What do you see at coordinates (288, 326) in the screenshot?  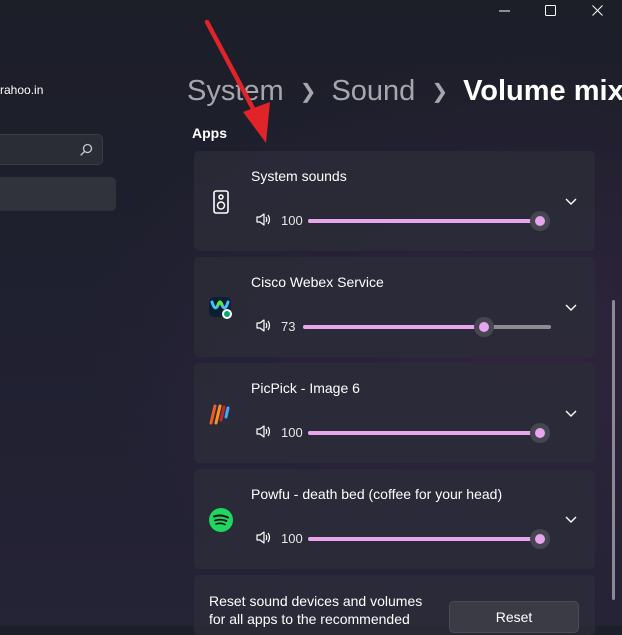 I see `volume-value: 73` at bounding box center [288, 326].